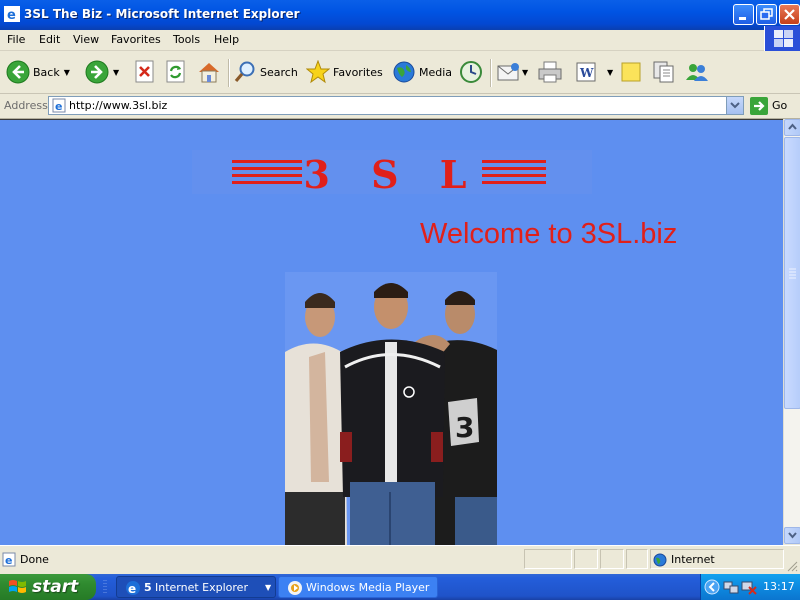  What do you see at coordinates (660, 560) in the screenshot?
I see `internet-zone-icon` at bounding box center [660, 560].